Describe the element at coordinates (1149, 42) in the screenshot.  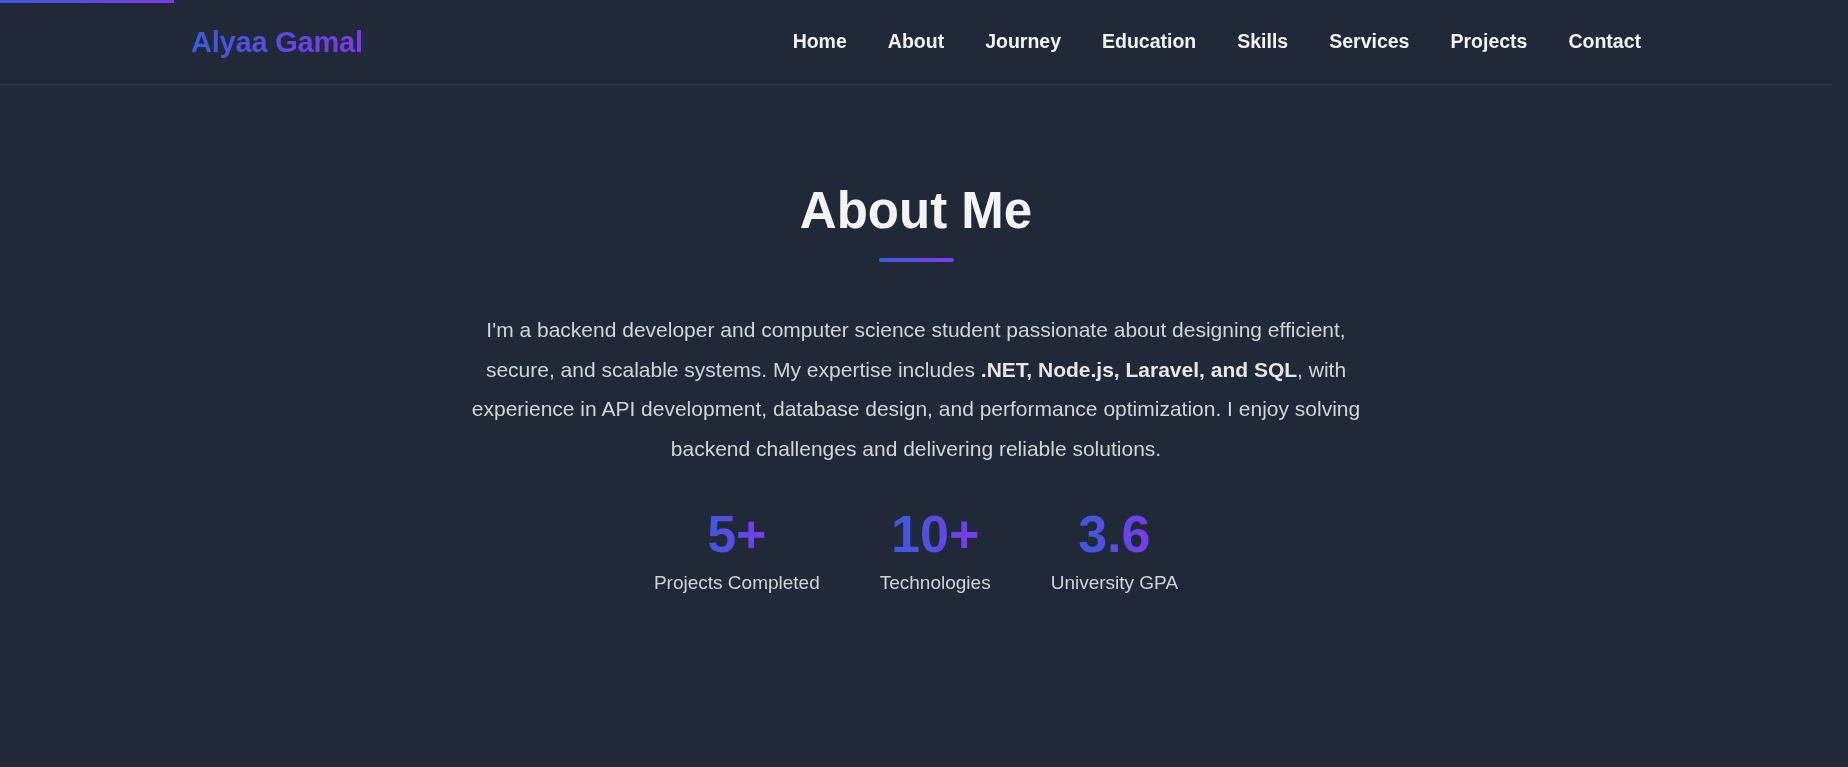
I see `nav-link: Education` at that location.